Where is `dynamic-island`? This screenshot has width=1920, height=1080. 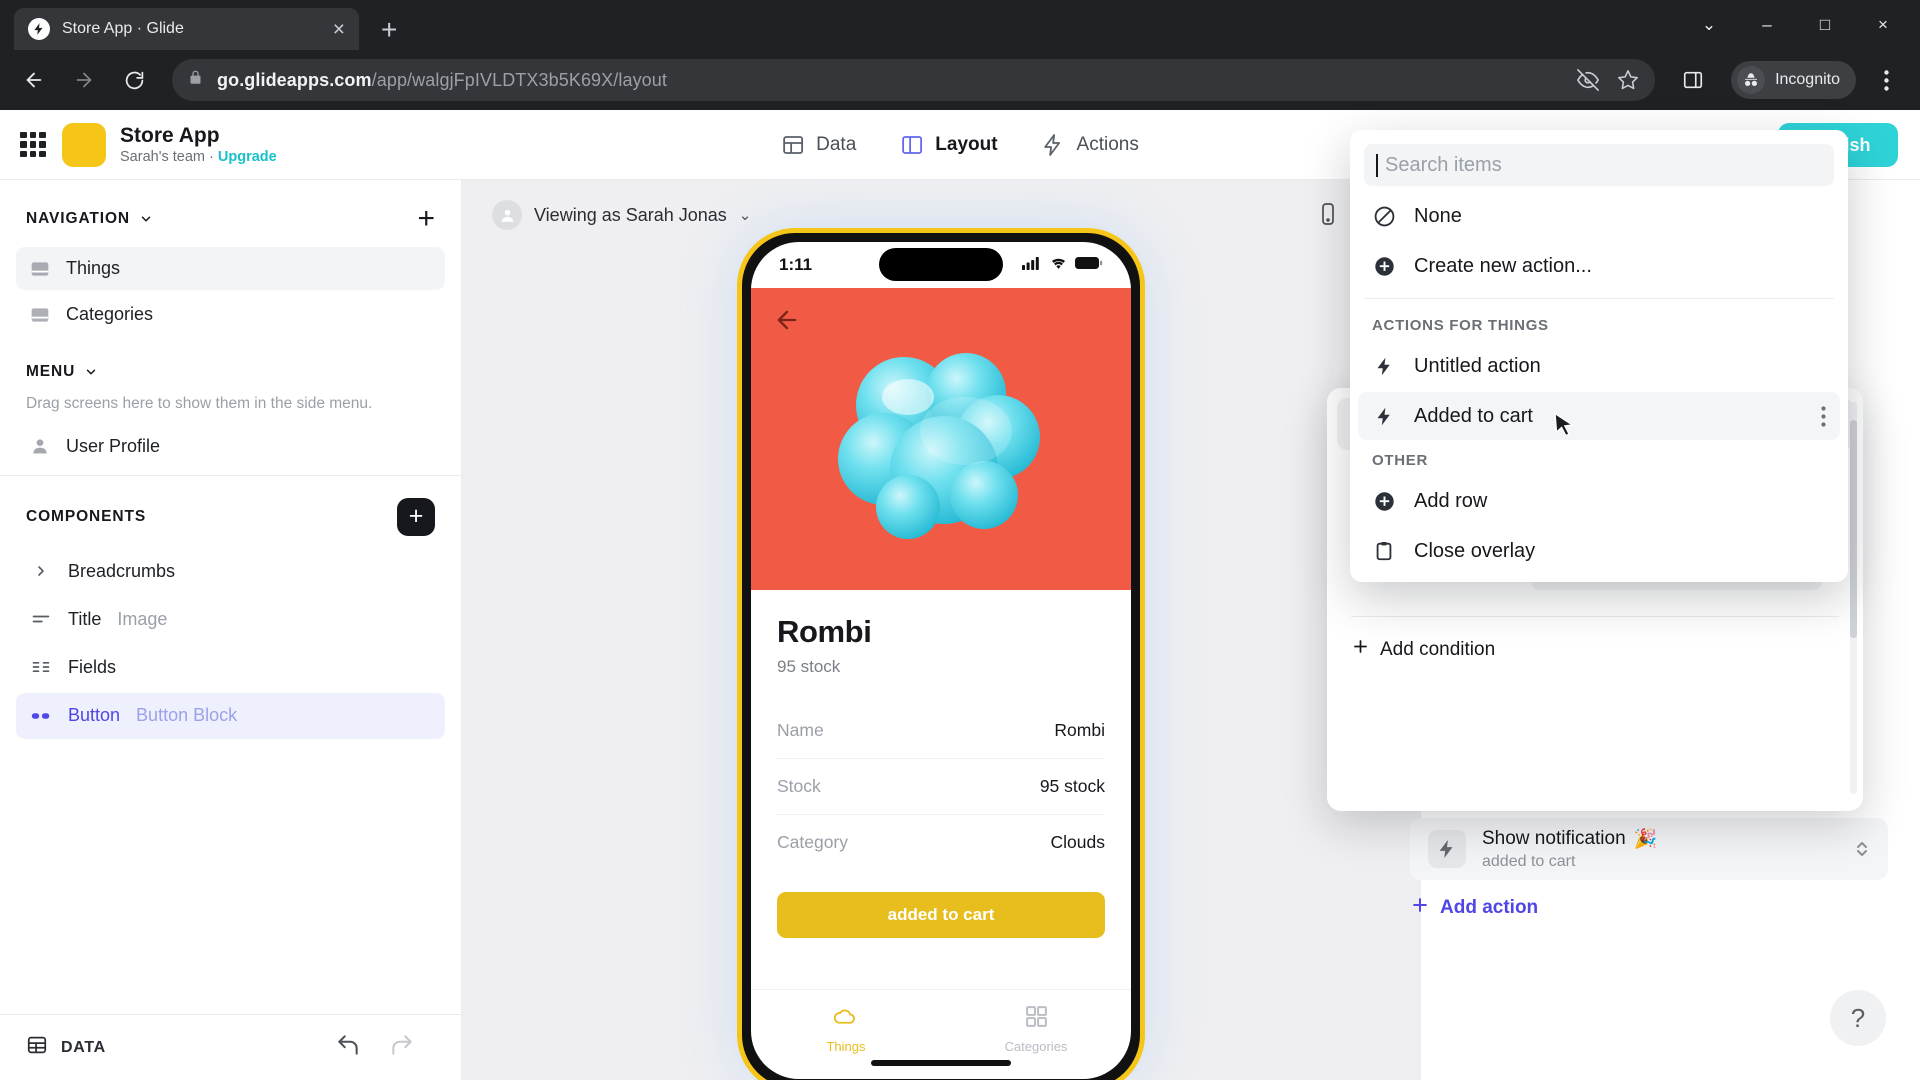 dynamic-island is located at coordinates (941, 264).